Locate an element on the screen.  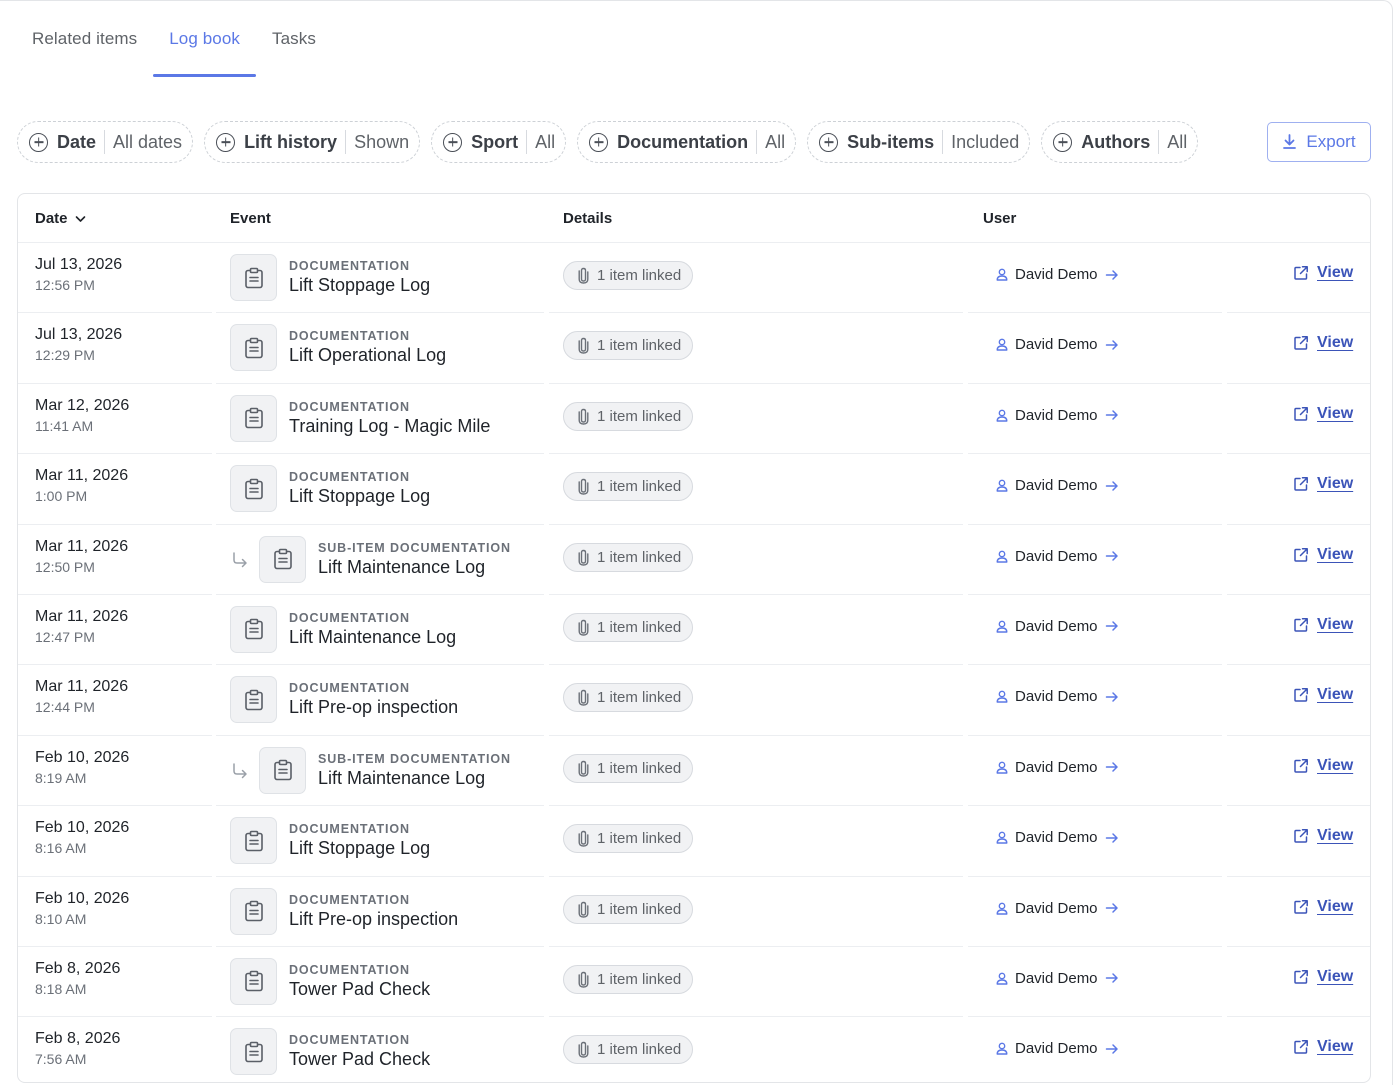
user-icon is located at coordinates (1002, 908).